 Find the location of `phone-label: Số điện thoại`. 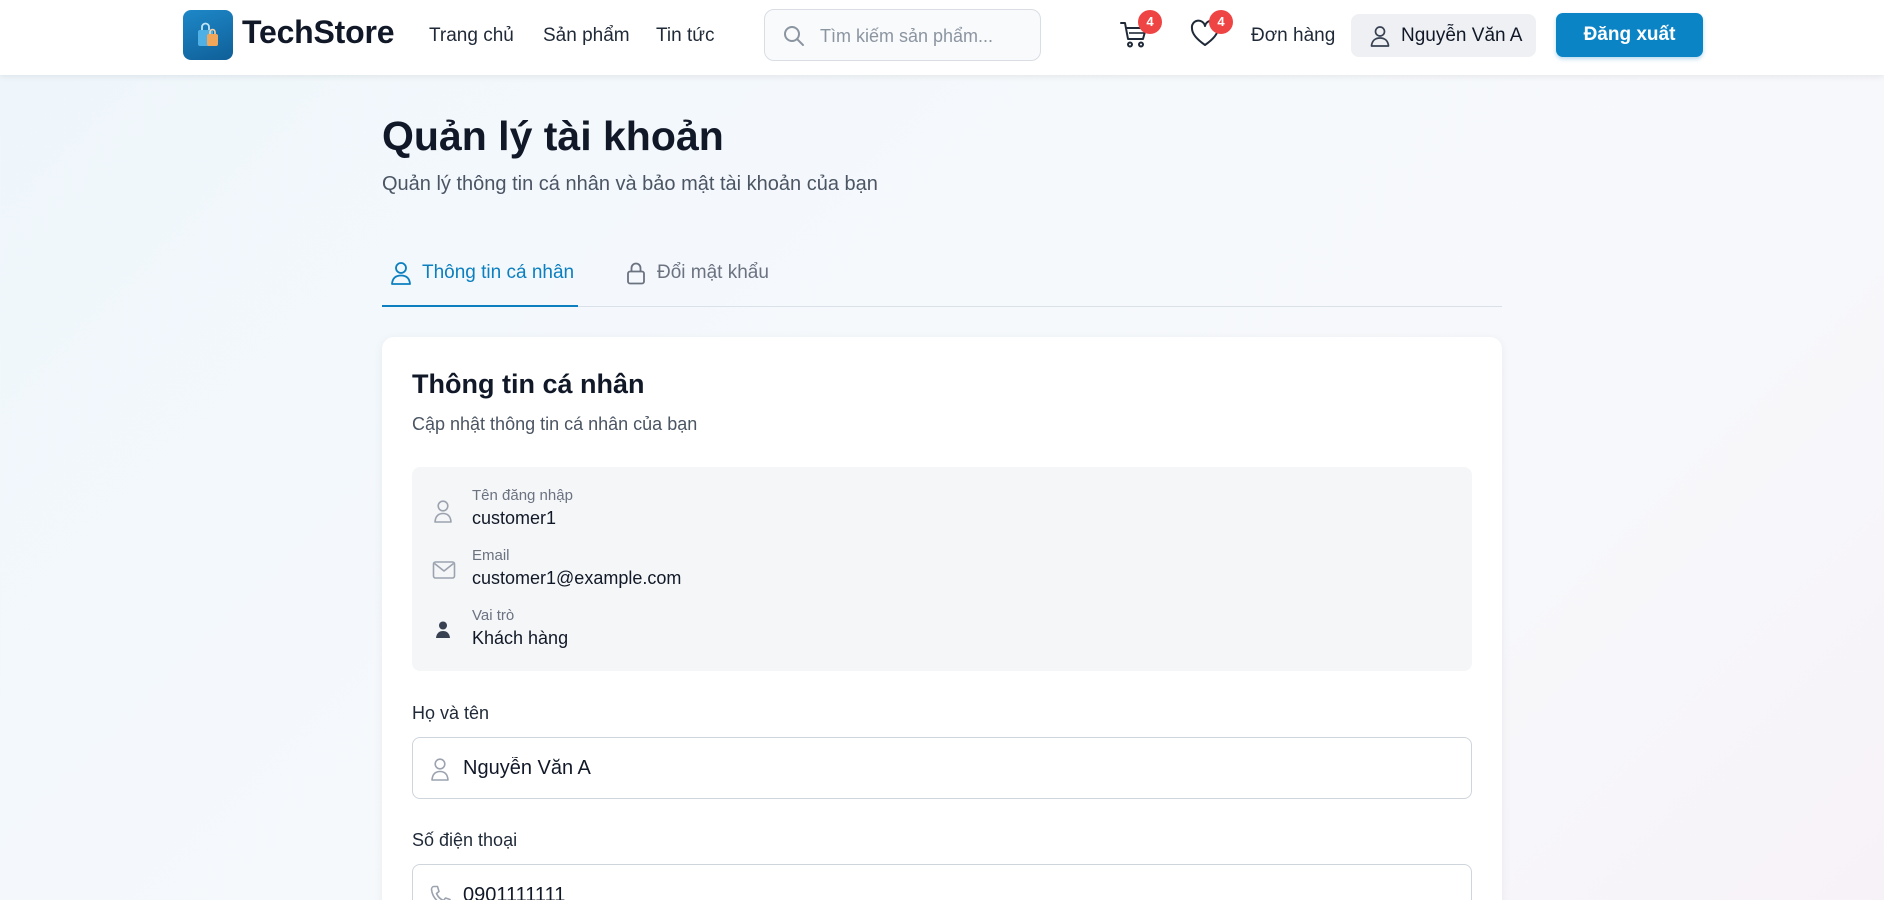

phone-label: Số điện thoại is located at coordinates (465, 840).